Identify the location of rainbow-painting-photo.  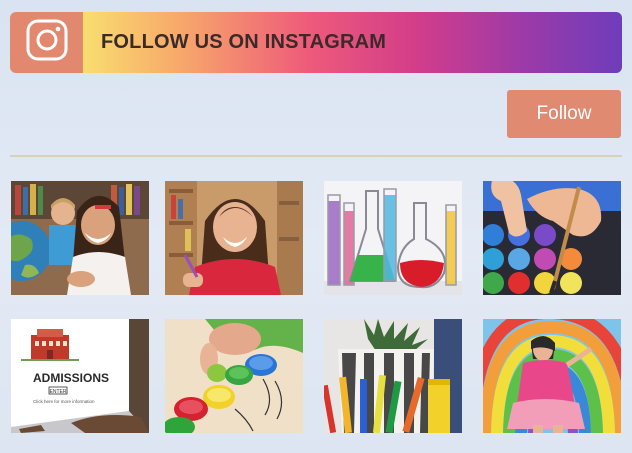
(552, 376).